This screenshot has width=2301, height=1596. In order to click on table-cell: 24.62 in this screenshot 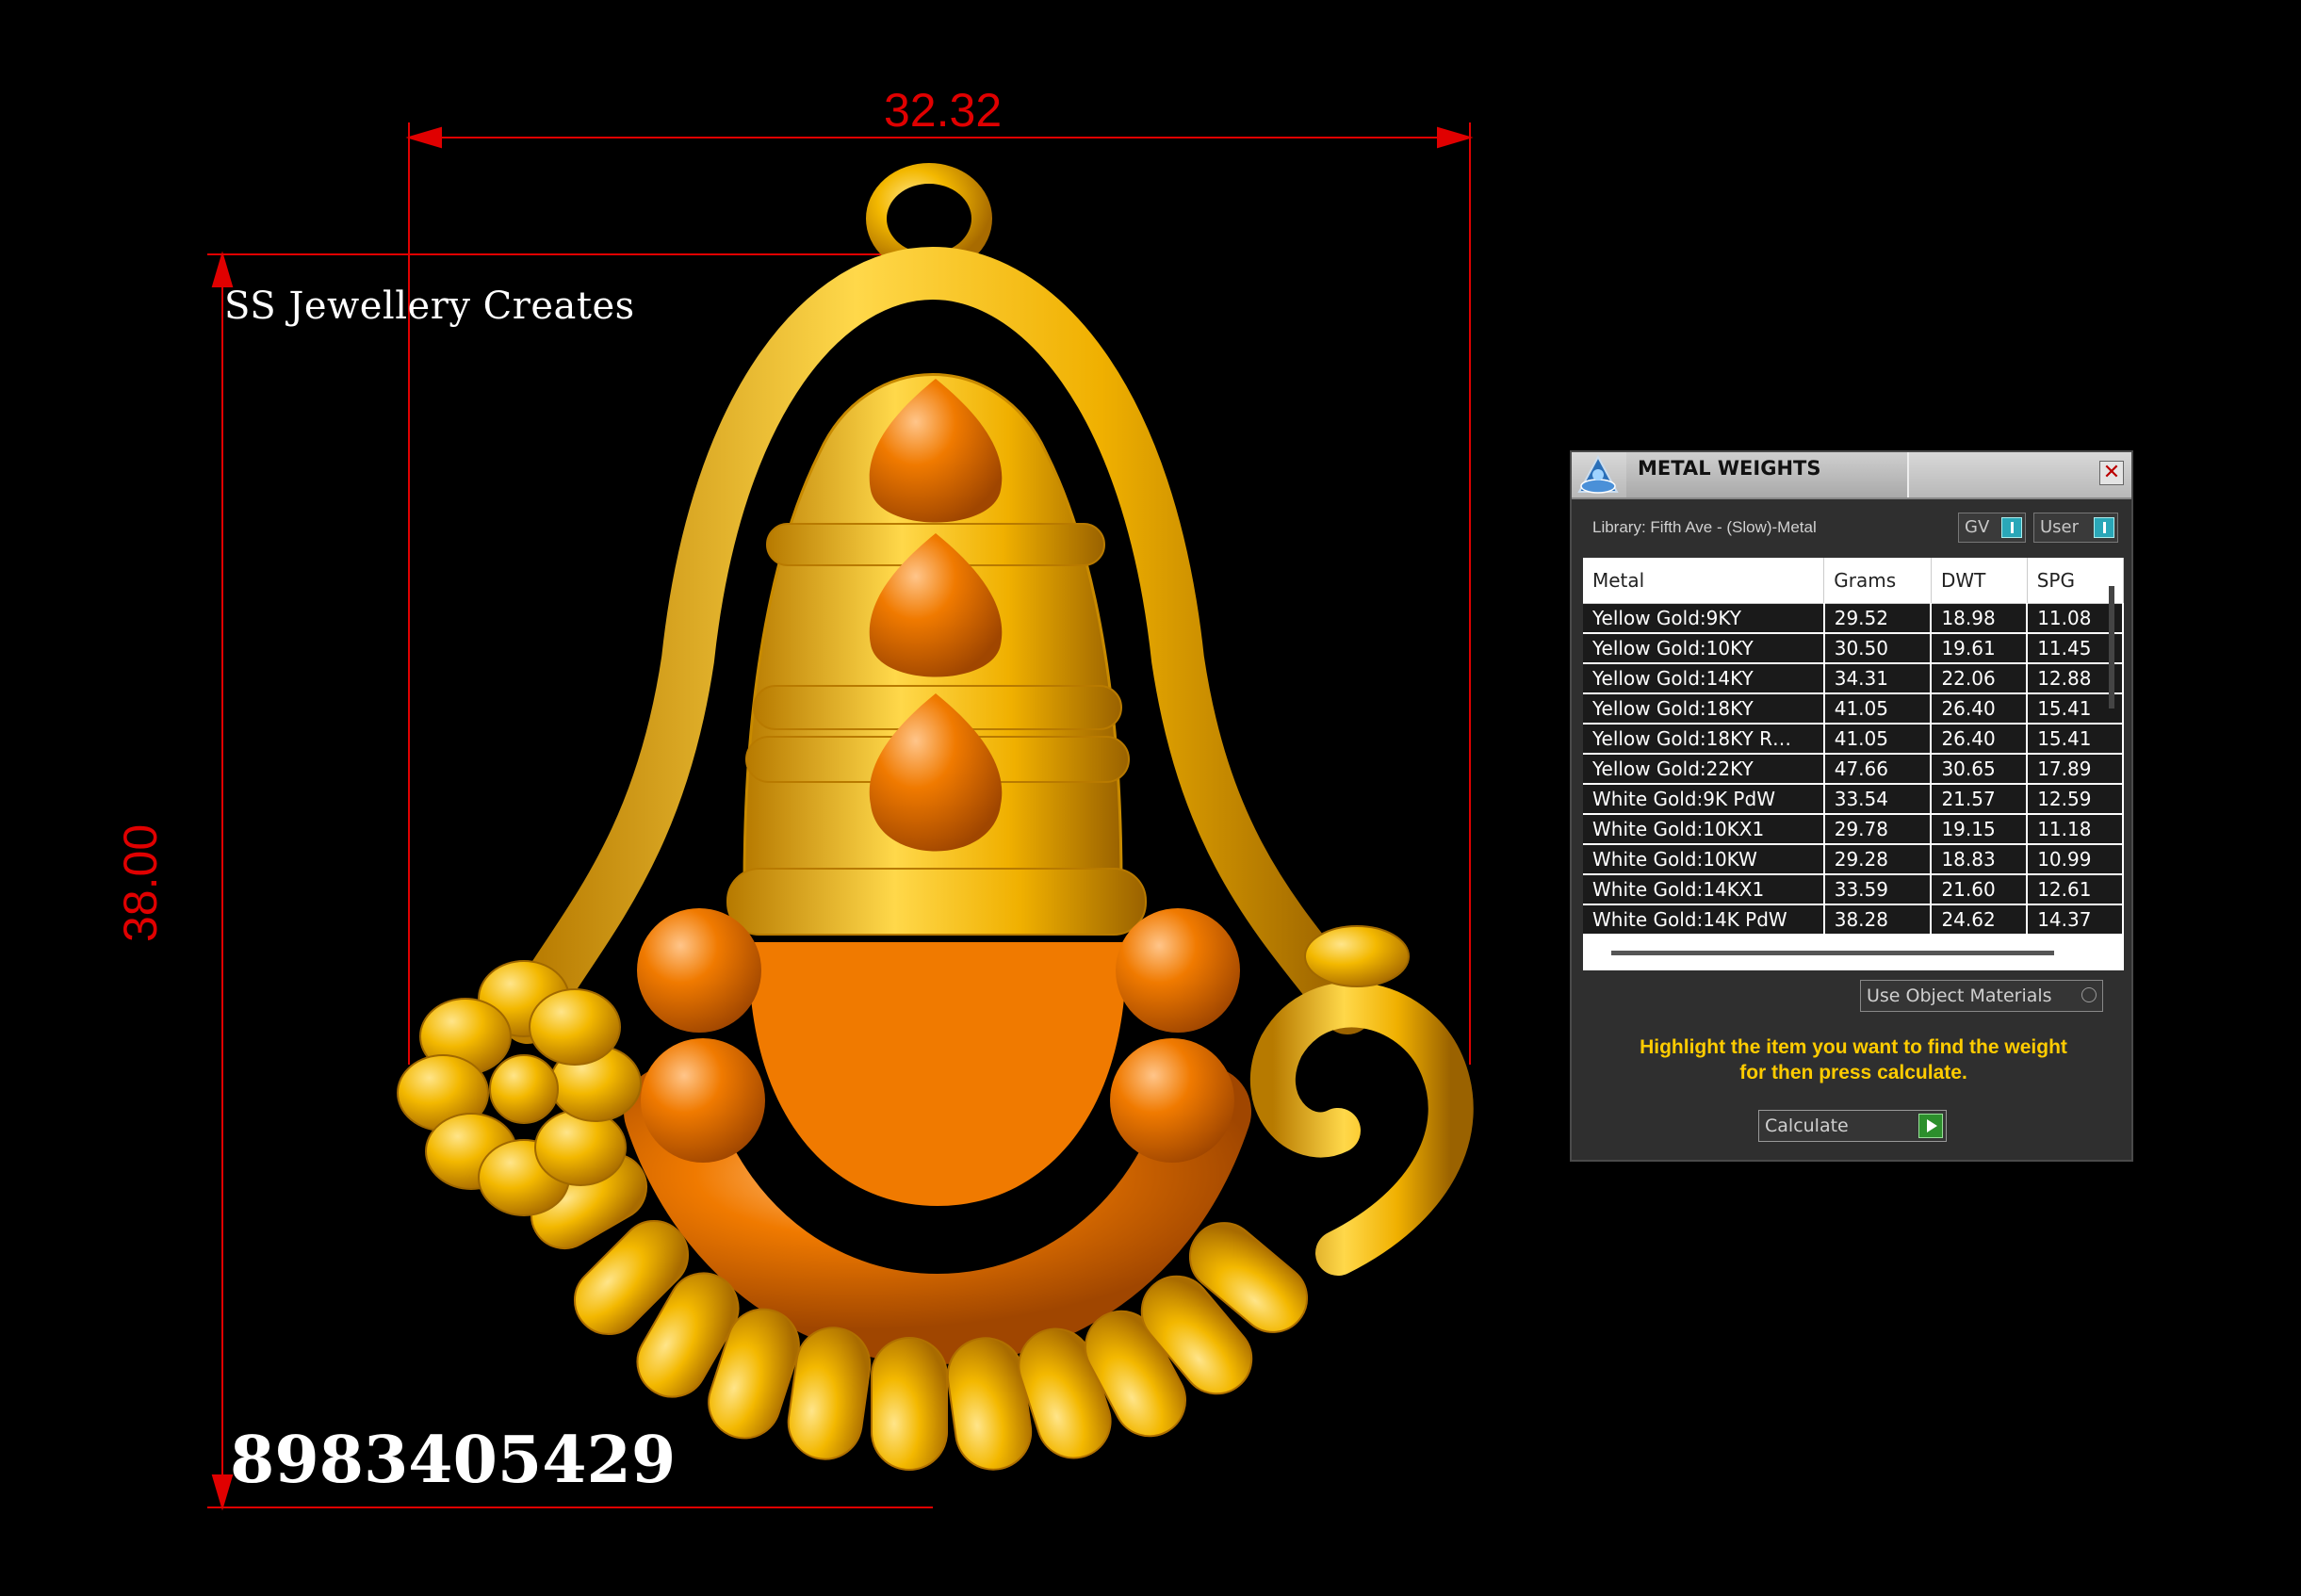, I will do `click(1980, 920)`.